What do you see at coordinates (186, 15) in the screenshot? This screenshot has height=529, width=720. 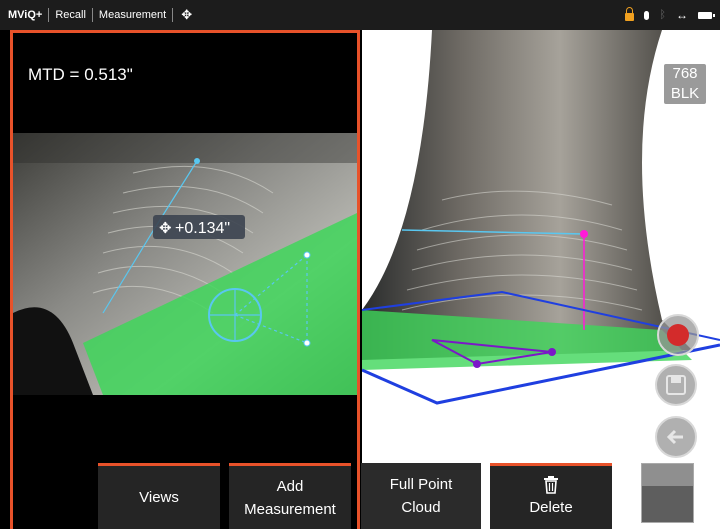 I see `move-arrows-icon: ✥` at bounding box center [186, 15].